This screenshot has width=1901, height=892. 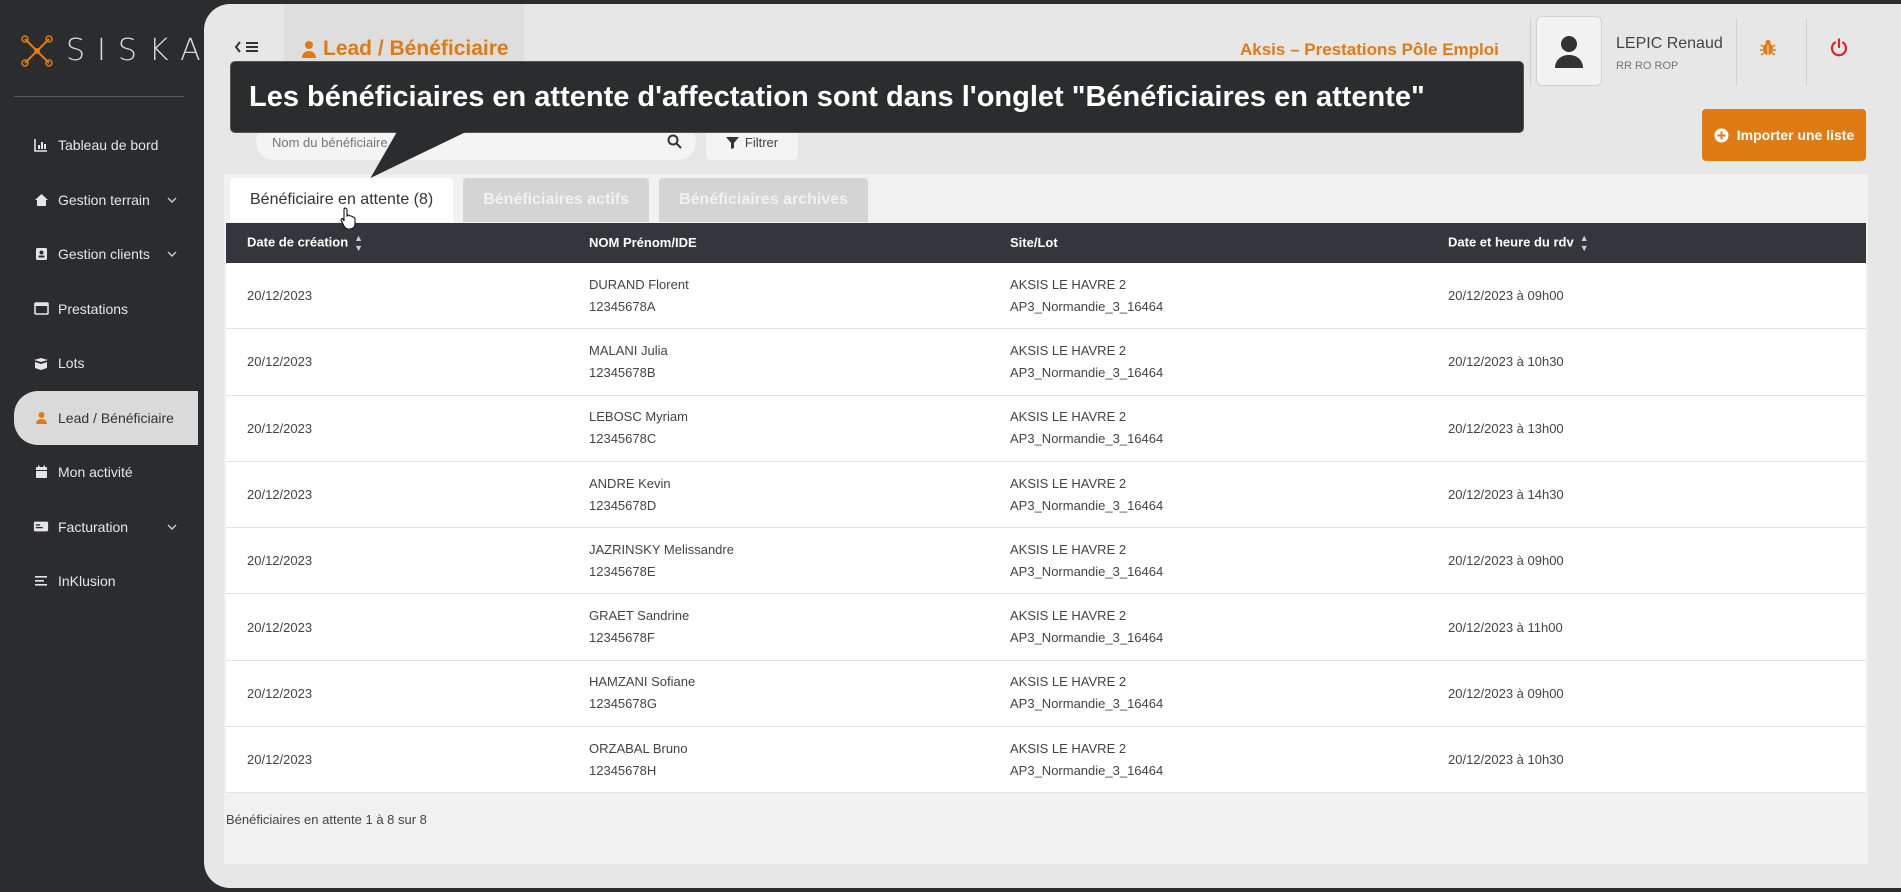 I want to click on sidebar-item-prestations: Prestations, so click(x=99, y=309).